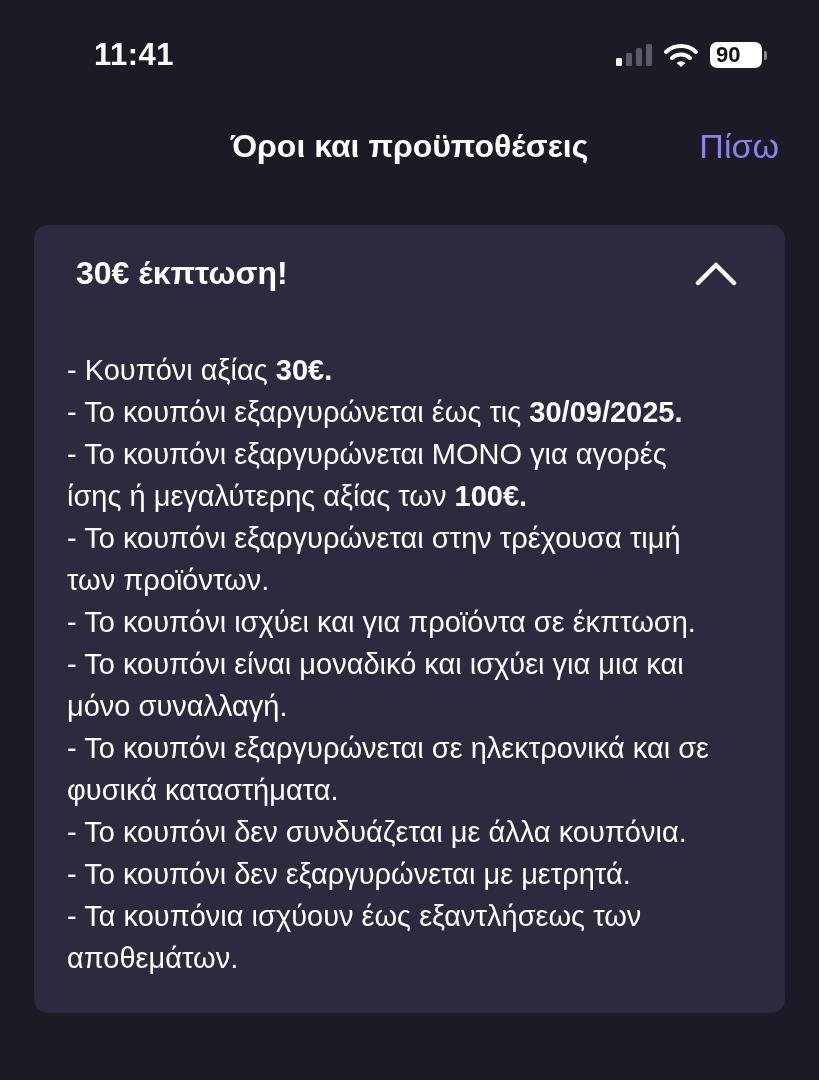 The image size is (819, 1080). I want to click on term-text: - Τα κουπόνια ισχύουν έως εξαντλήσεως των αποθεμάτων., so click(355, 937).